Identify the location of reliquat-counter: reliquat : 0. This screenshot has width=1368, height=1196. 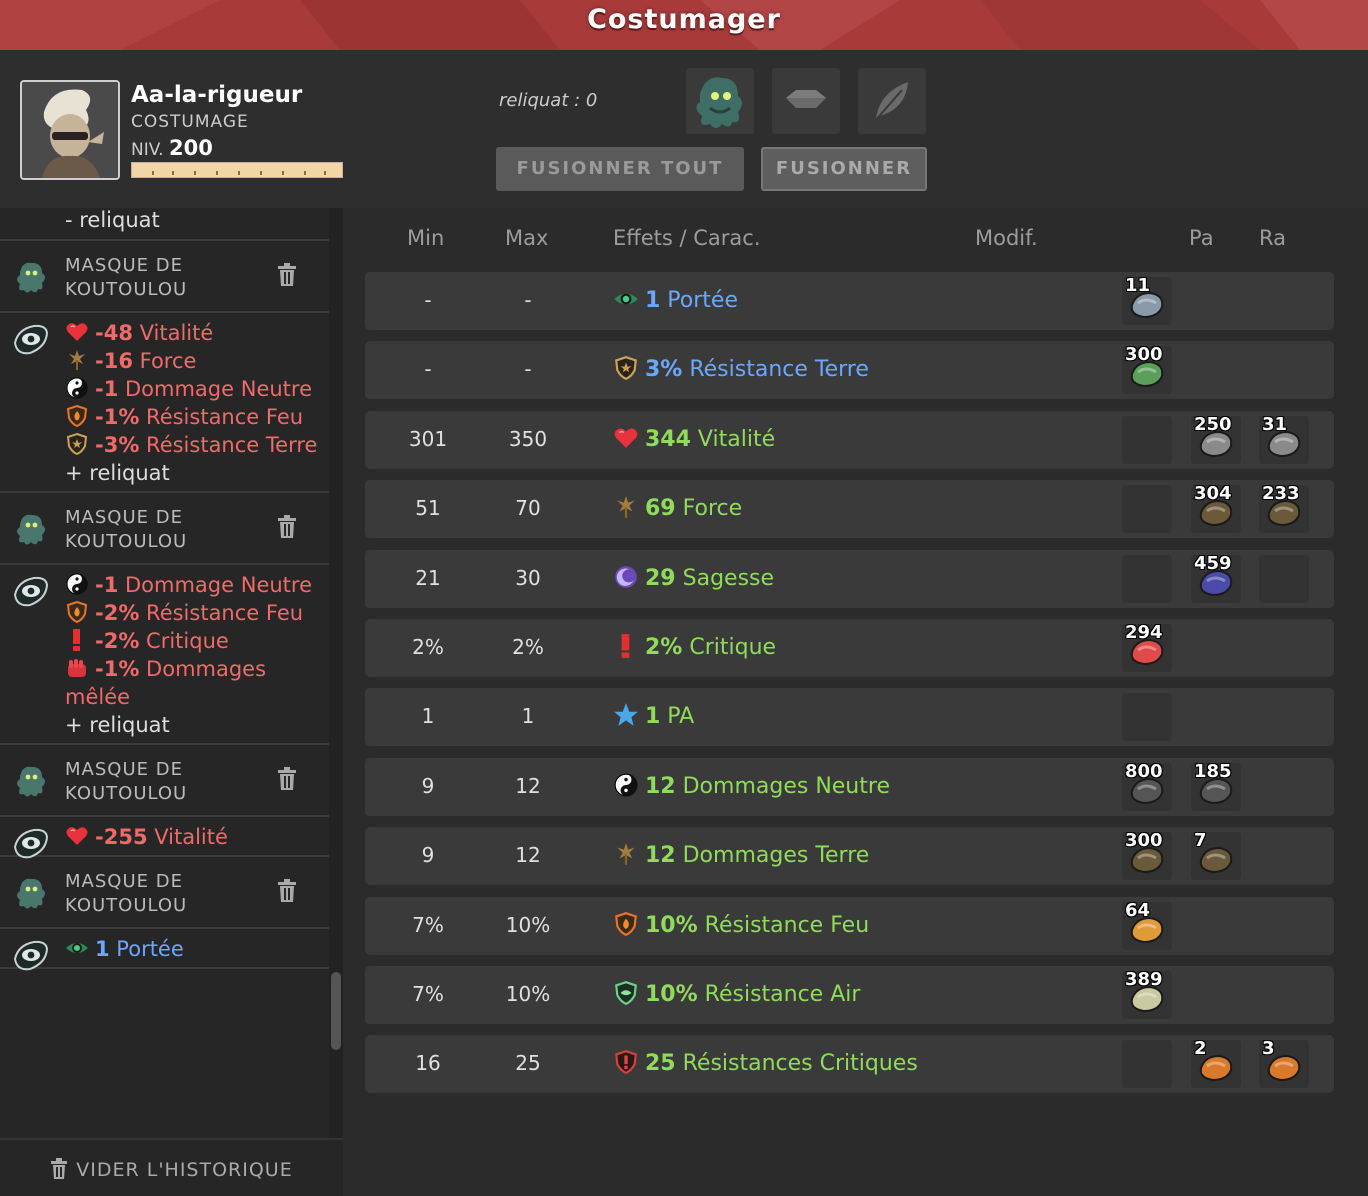
(548, 100).